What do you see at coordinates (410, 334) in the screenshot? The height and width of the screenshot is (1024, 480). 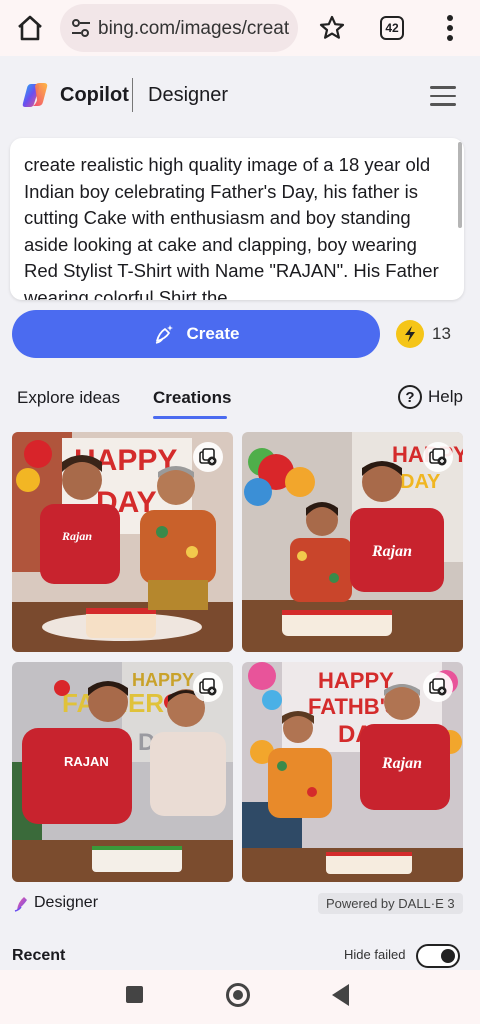 I see `boost-lightning-icon` at bounding box center [410, 334].